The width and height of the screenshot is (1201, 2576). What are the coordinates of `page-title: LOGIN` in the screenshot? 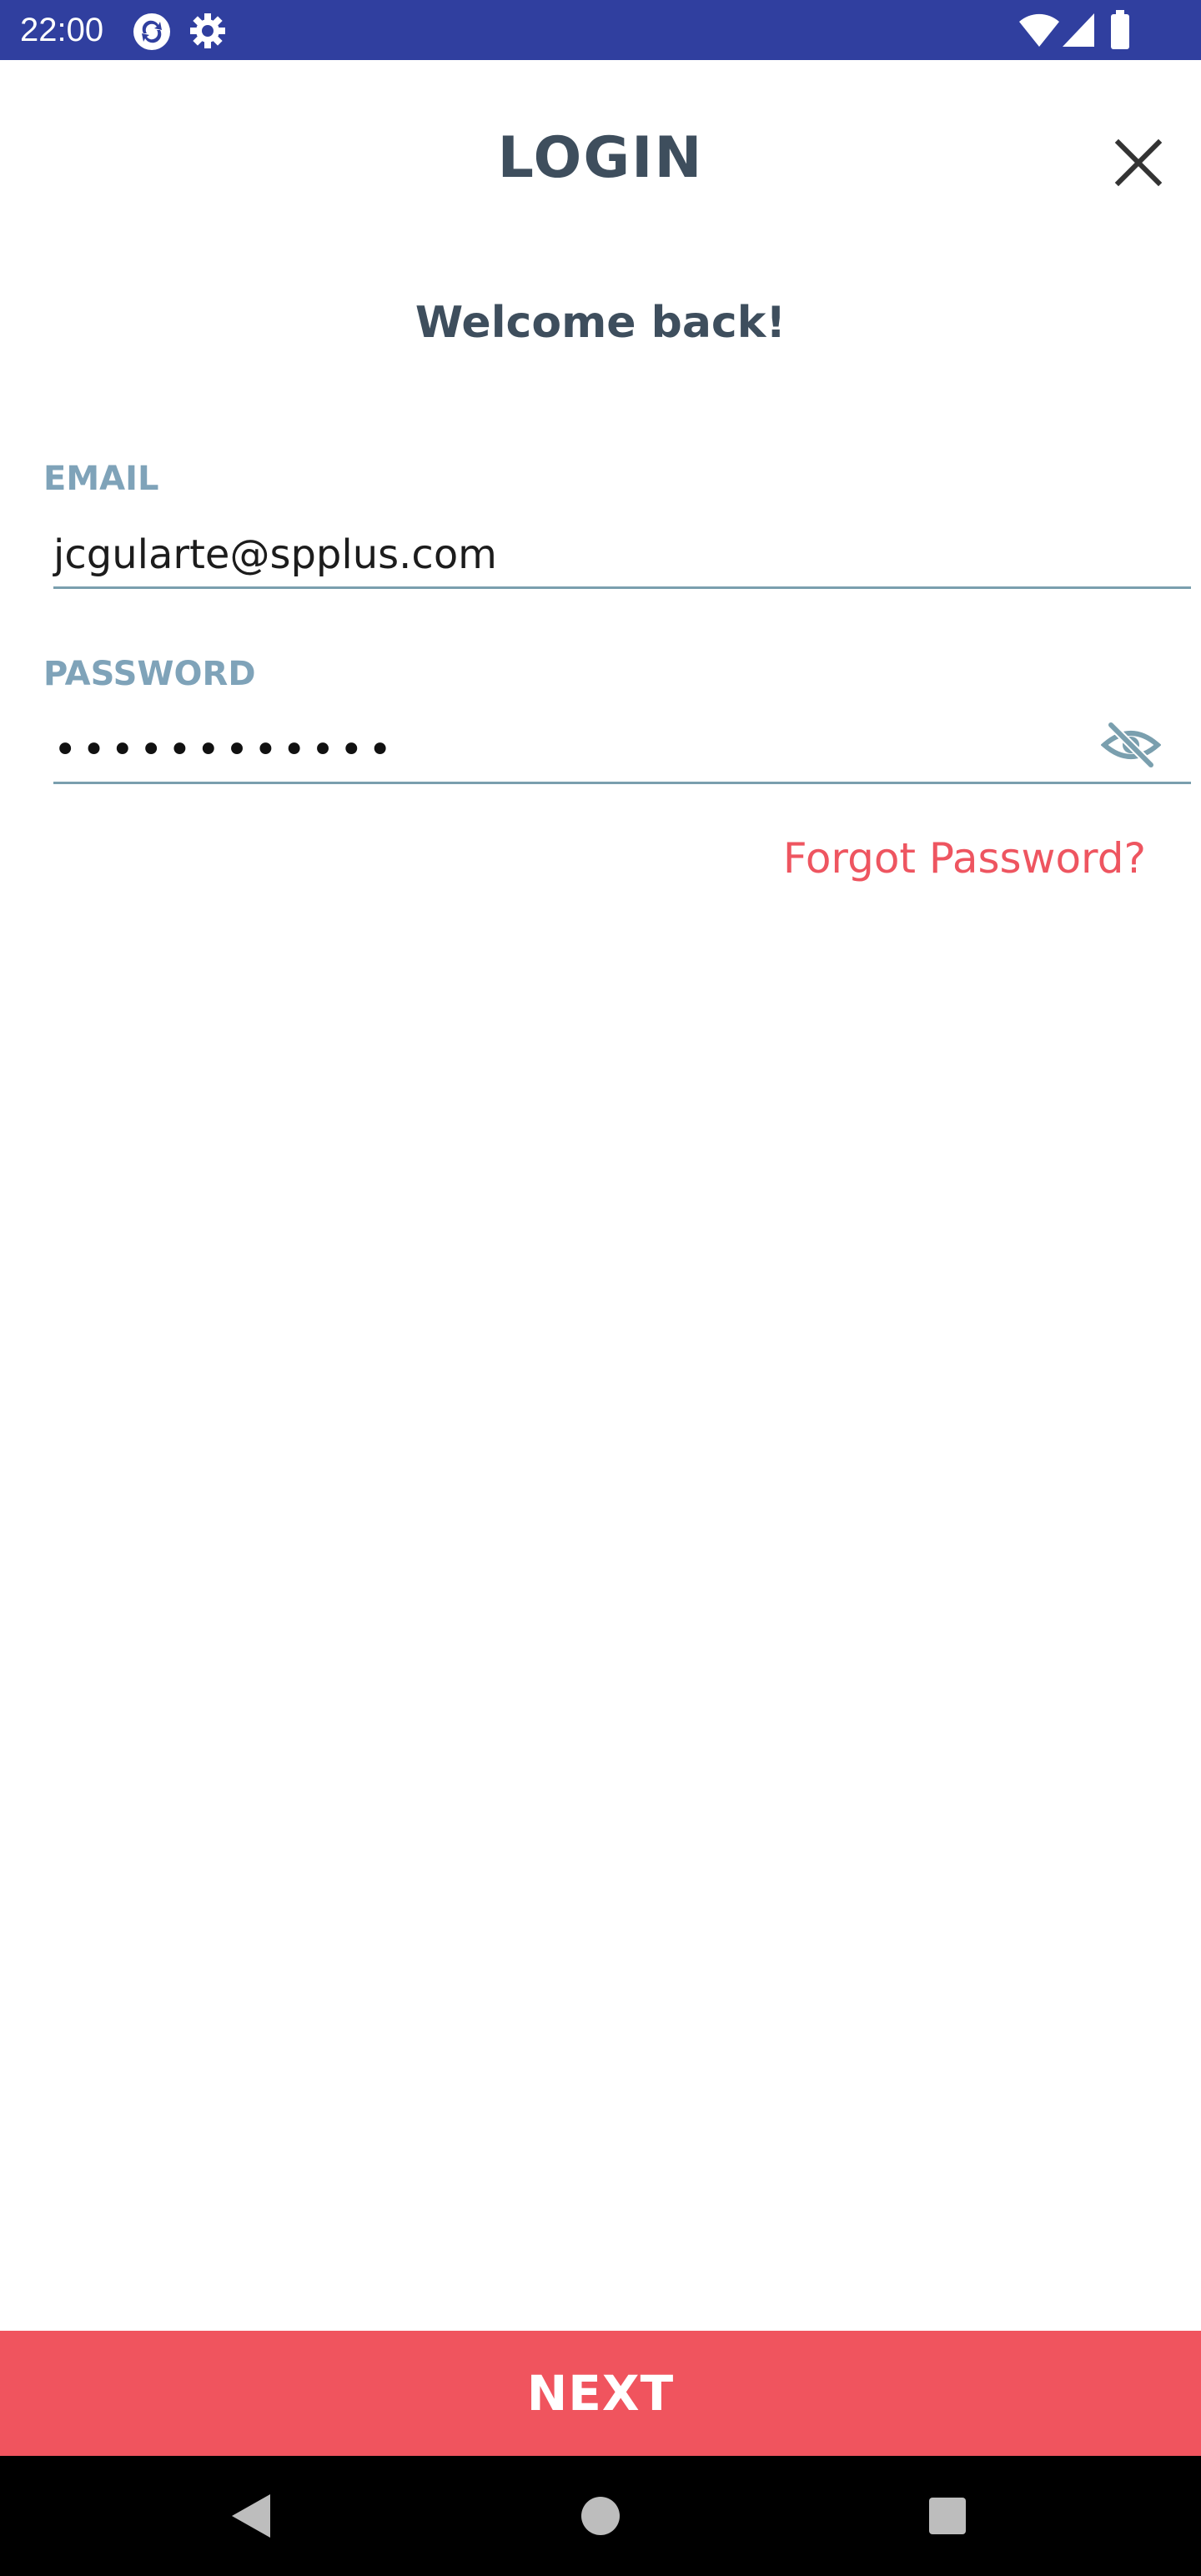 It's located at (601, 158).